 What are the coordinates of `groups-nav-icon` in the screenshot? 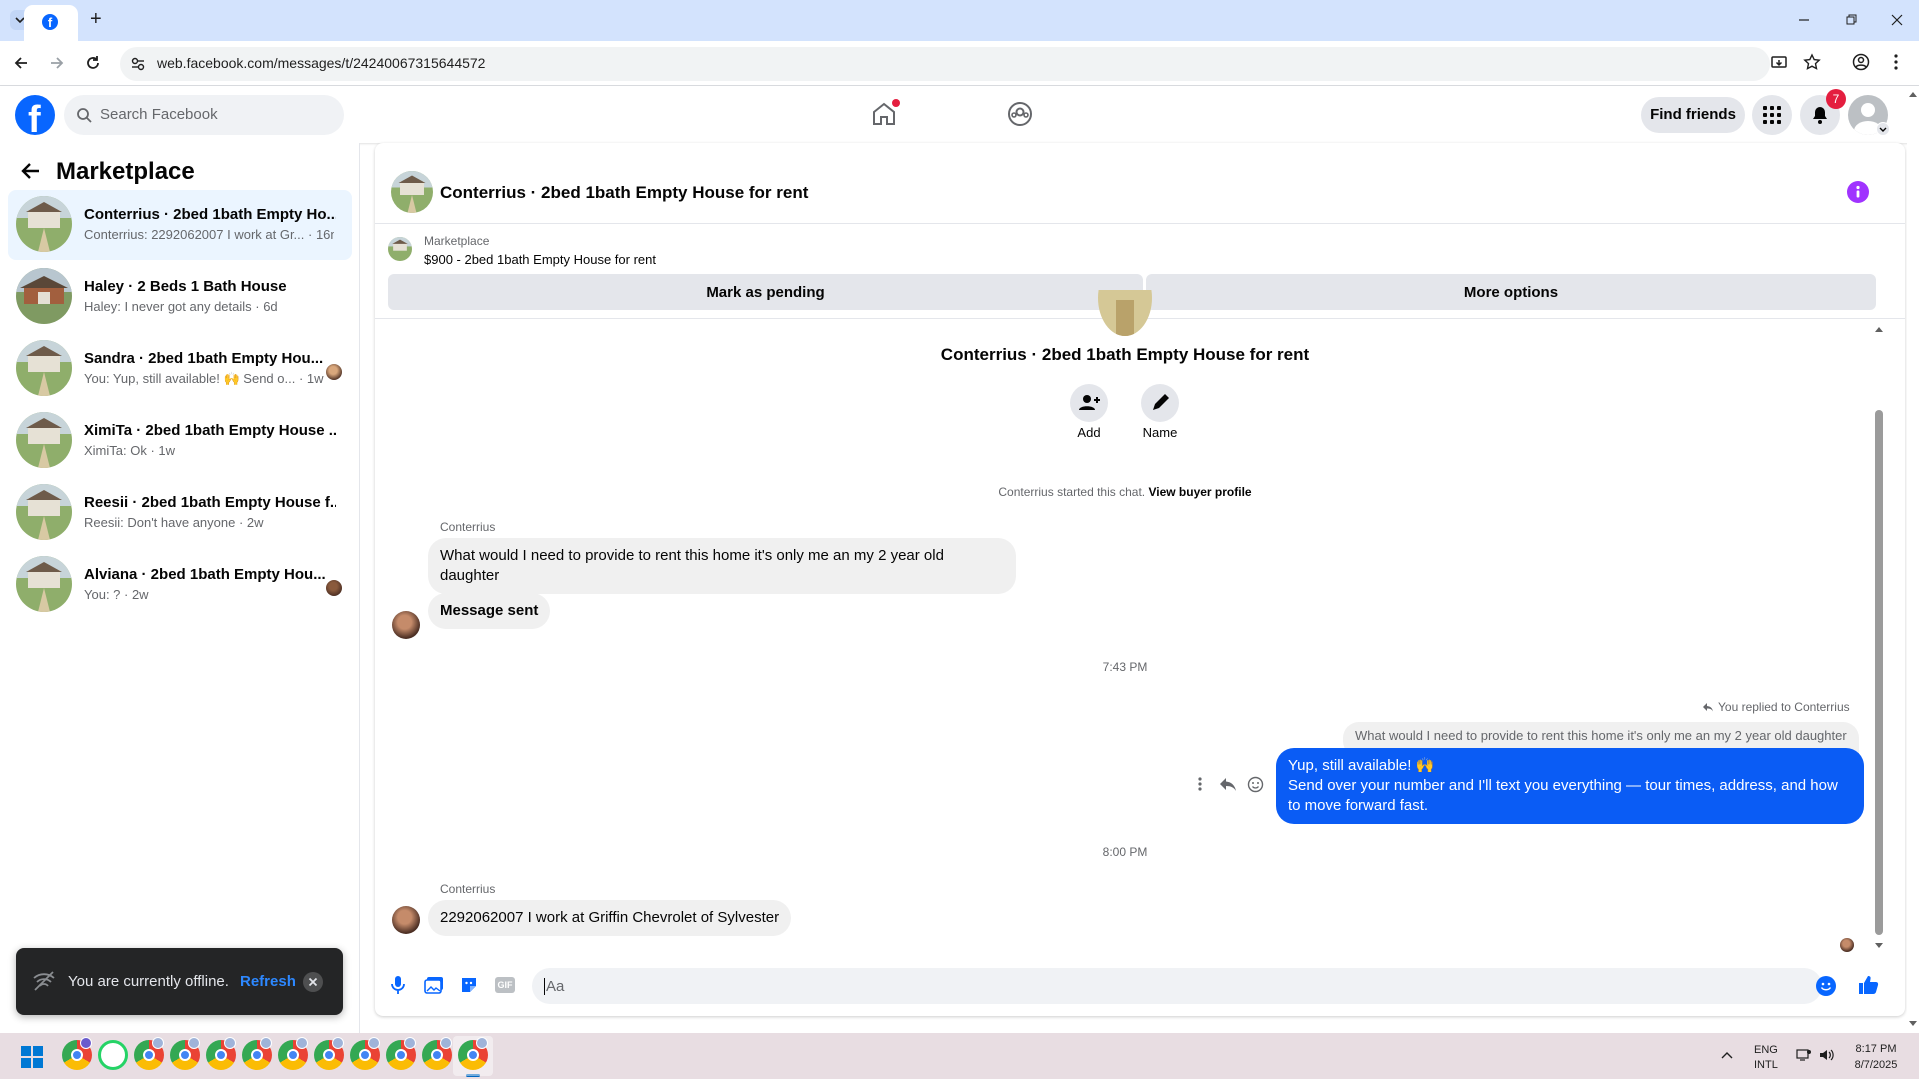 It's located at (1020, 114).